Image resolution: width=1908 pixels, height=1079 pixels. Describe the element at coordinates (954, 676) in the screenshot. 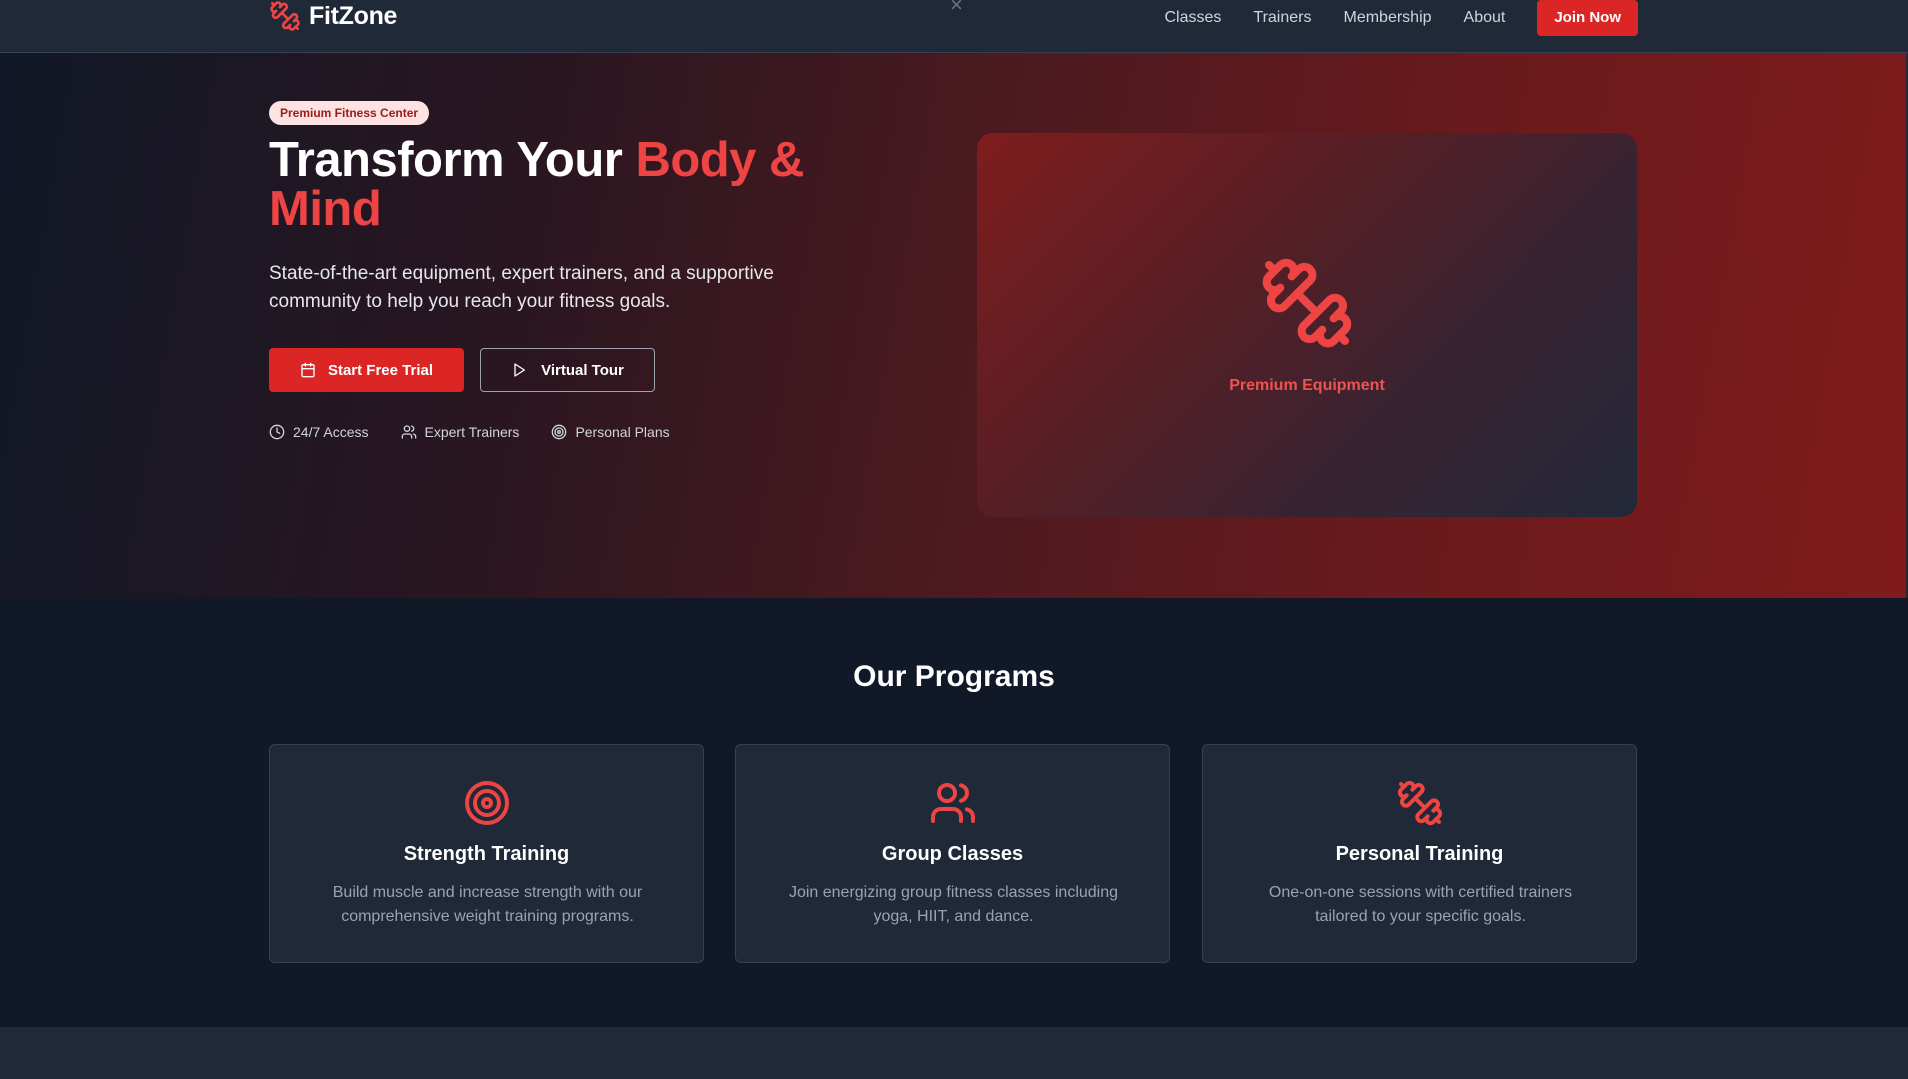

I see `programs-title: Our Programs` at that location.